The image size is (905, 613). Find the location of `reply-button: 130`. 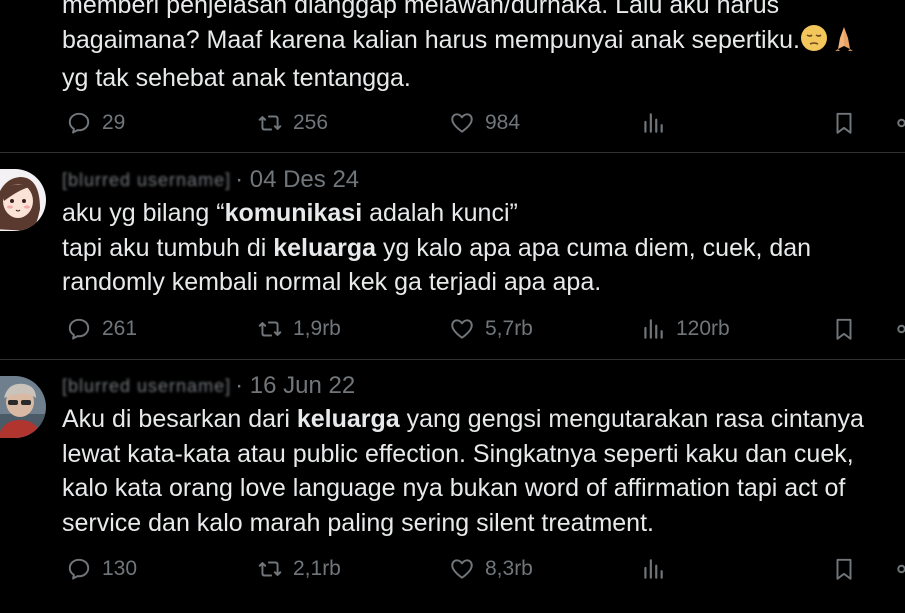

reply-button: 130 is located at coordinates (101, 569).